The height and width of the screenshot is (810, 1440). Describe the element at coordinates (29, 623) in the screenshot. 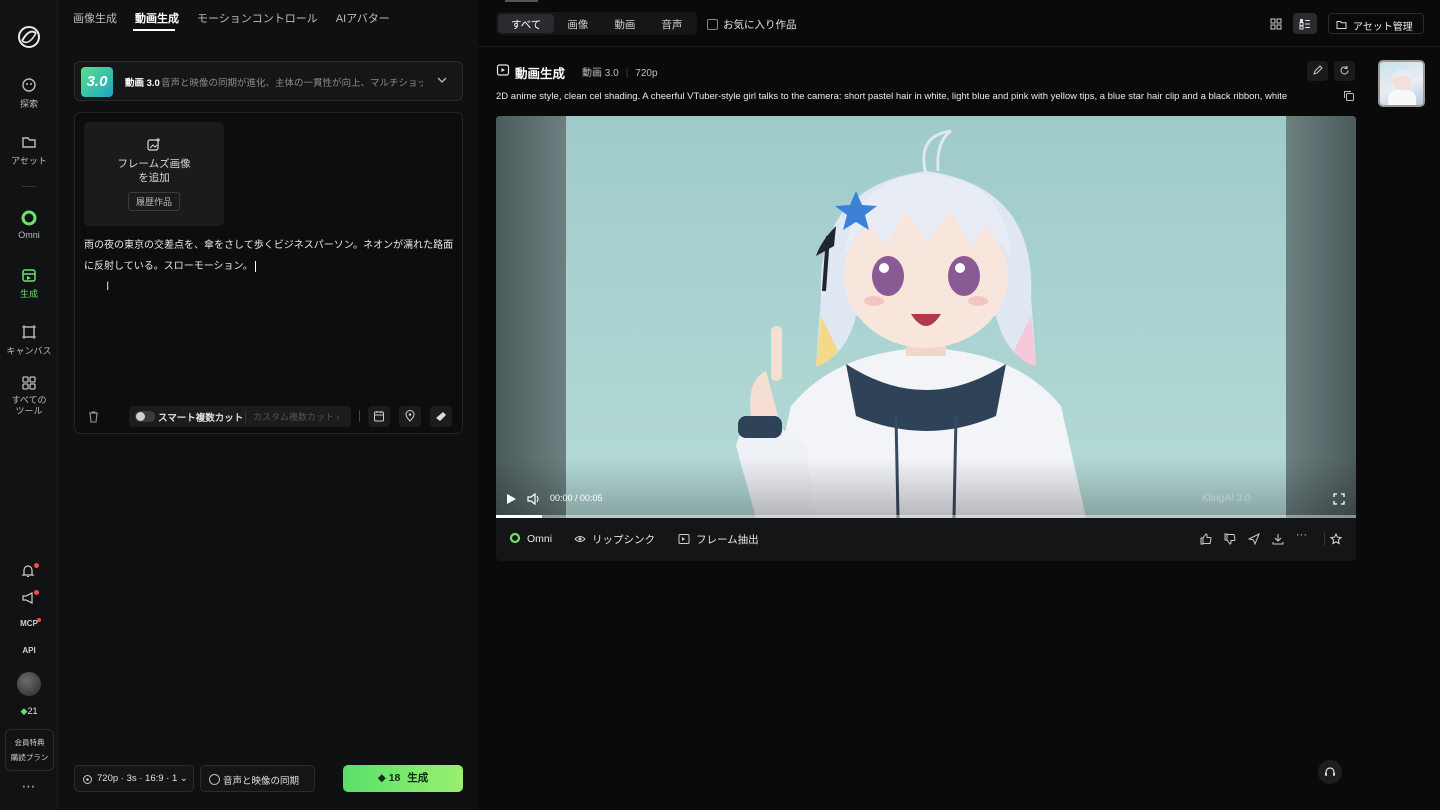

I see `mcp-link: MCP` at that location.